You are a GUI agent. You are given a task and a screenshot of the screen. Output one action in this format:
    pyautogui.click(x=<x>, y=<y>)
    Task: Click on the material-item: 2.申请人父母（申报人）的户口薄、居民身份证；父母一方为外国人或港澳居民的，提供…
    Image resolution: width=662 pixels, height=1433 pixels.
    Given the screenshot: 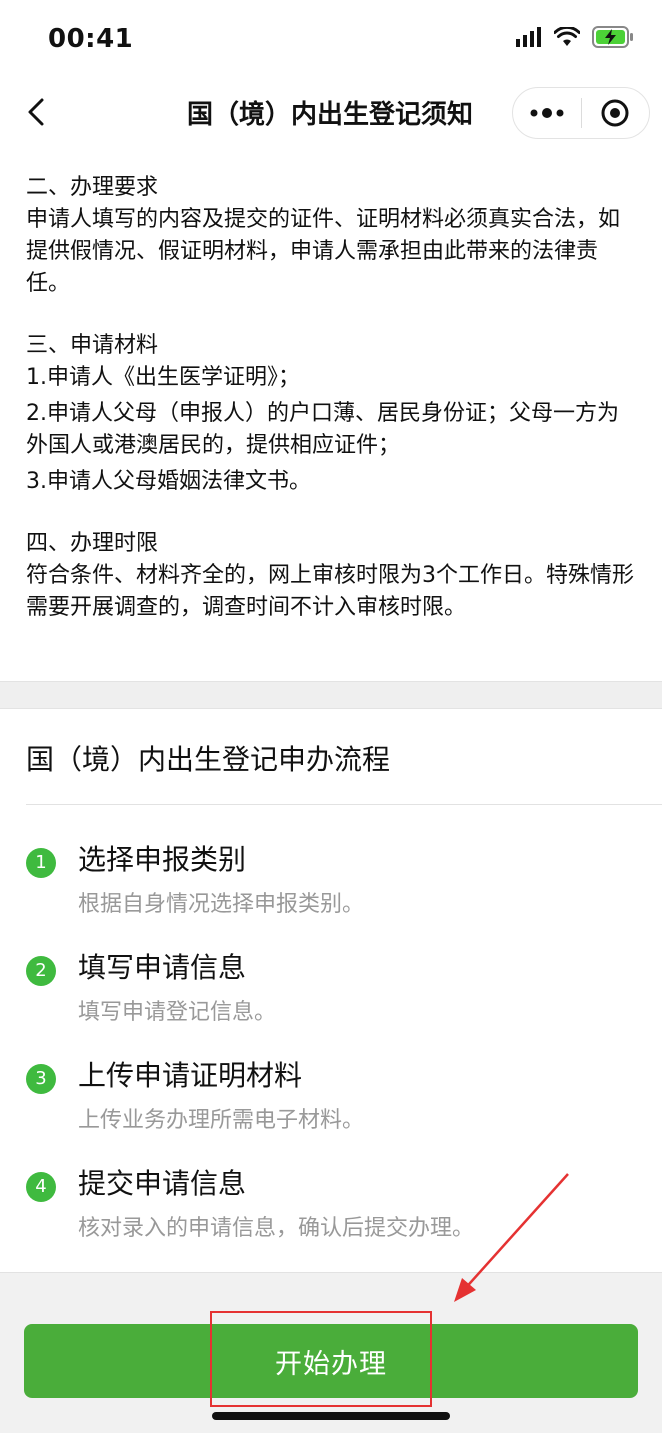 What is the action you would take?
    pyautogui.click(x=322, y=429)
    